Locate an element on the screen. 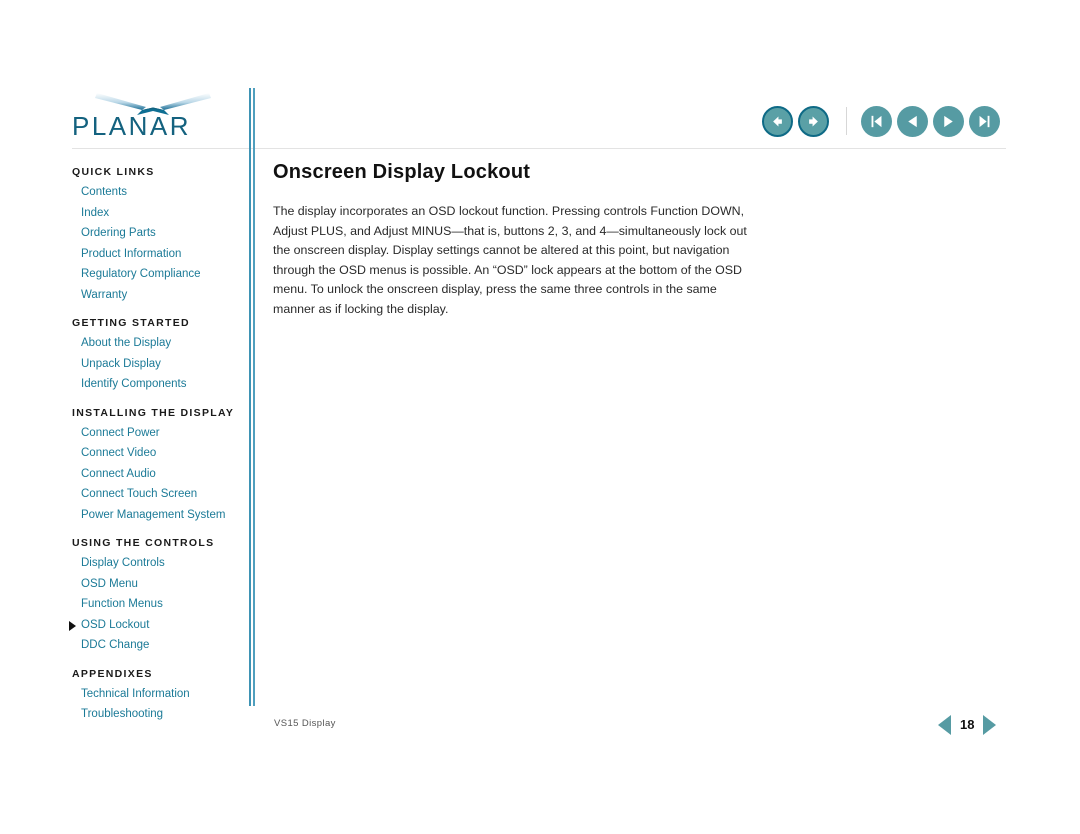 The width and height of the screenshot is (1080, 834). sidebar-item-label: DDC Change is located at coordinates (115, 645).